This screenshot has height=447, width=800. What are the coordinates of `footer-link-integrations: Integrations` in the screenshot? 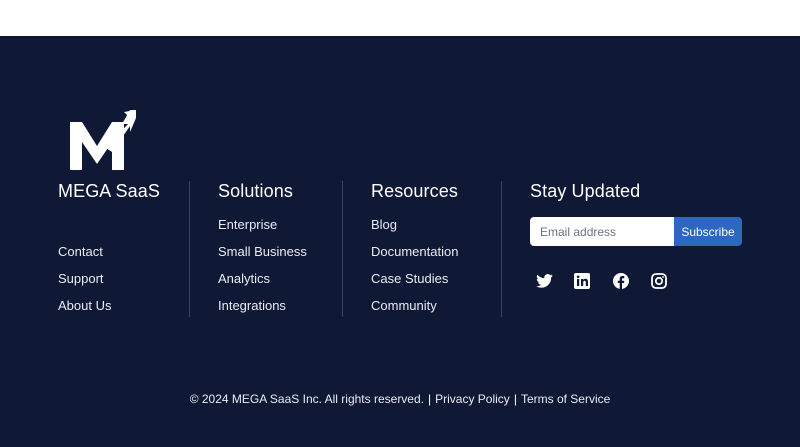 It's located at (252, 305).